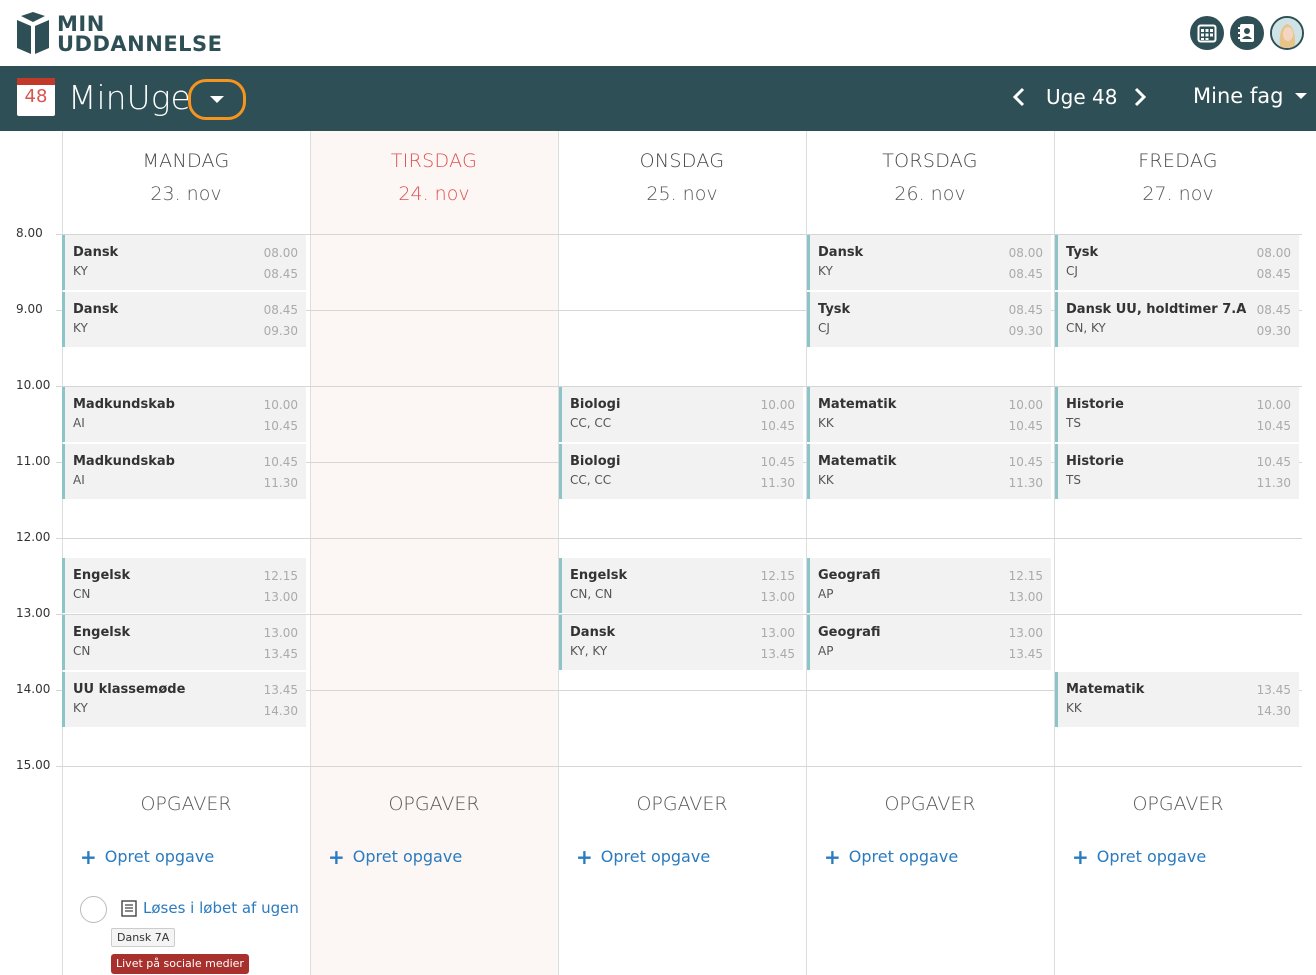  Describe the element at coordinates (929, 414) in the screenshot. I see `lesson-event: Matematik KK 10.00 10.45` at that location.